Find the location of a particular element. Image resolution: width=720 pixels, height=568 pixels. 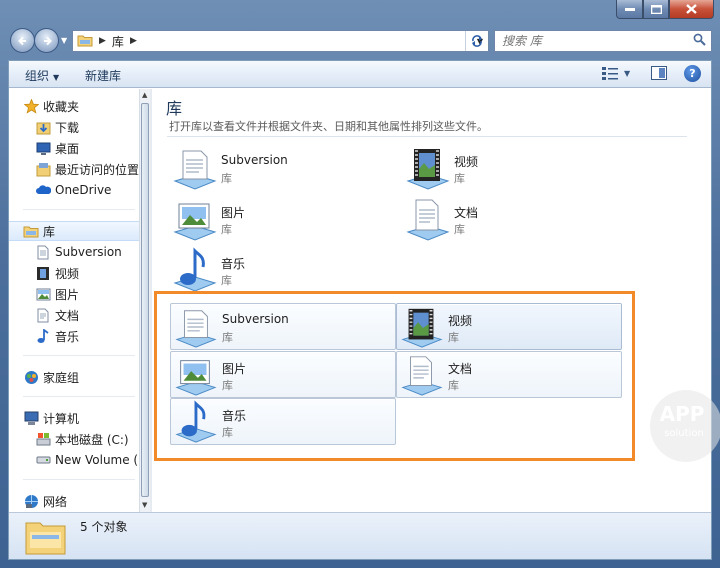

navigation-pane: 收藏夹 下载 桌面 最近访问的位置 OneDrive 库 Subversion is located at coordinates (74, 300).